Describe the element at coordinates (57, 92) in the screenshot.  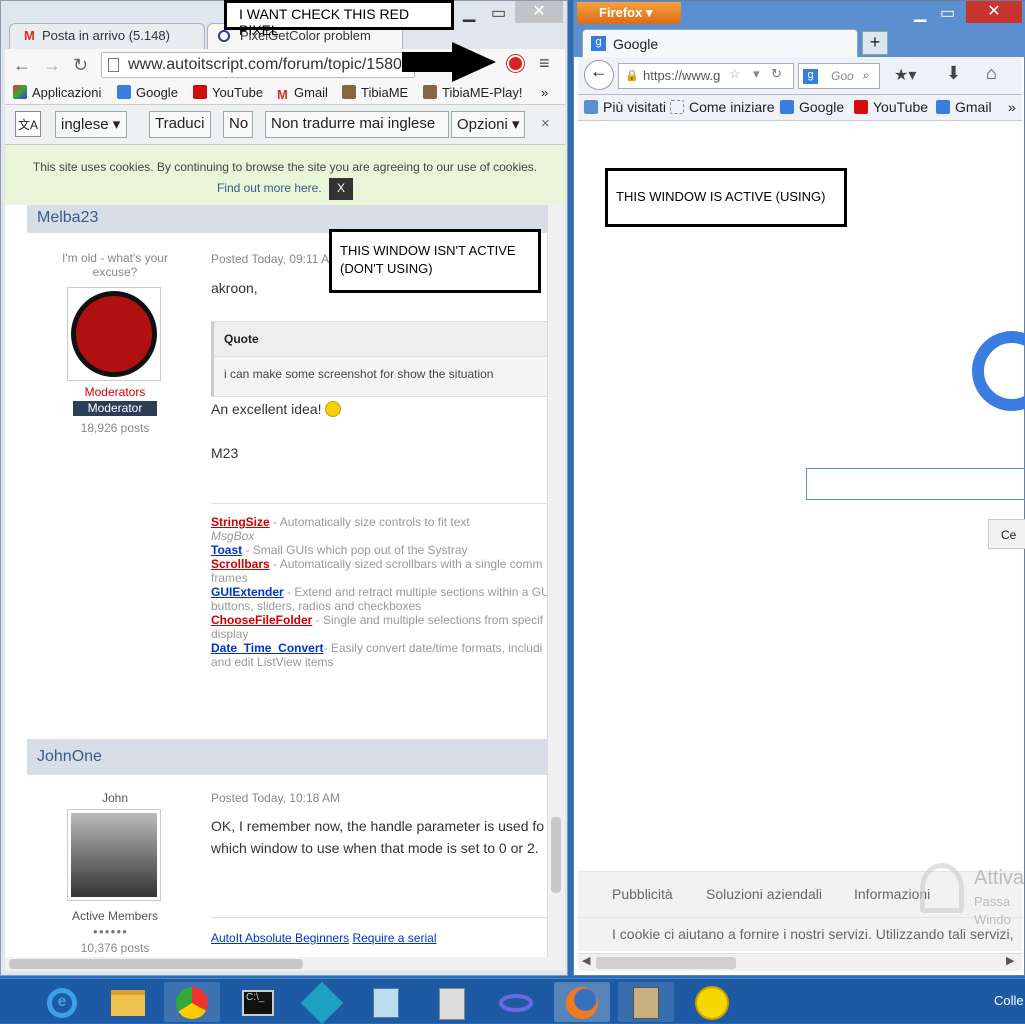
I see `bookmark-apps: Applicazioni` at that location.